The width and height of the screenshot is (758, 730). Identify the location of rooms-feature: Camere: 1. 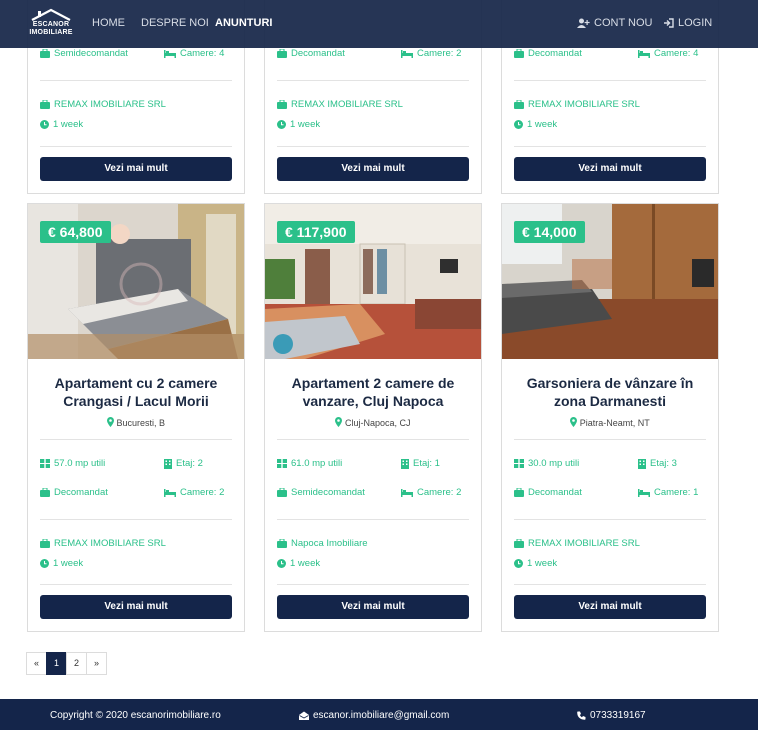
(668, 492).